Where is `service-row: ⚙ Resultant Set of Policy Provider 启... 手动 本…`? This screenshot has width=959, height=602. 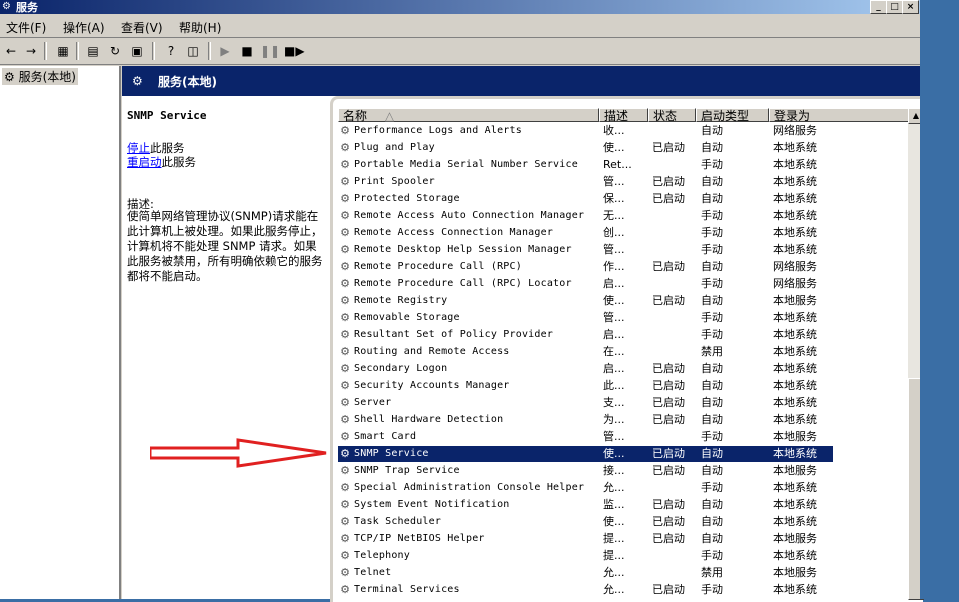
service-row: ⚙ Resultant Set of Policy Provider 启... 手动 本… is located at coordinates (585, 335).